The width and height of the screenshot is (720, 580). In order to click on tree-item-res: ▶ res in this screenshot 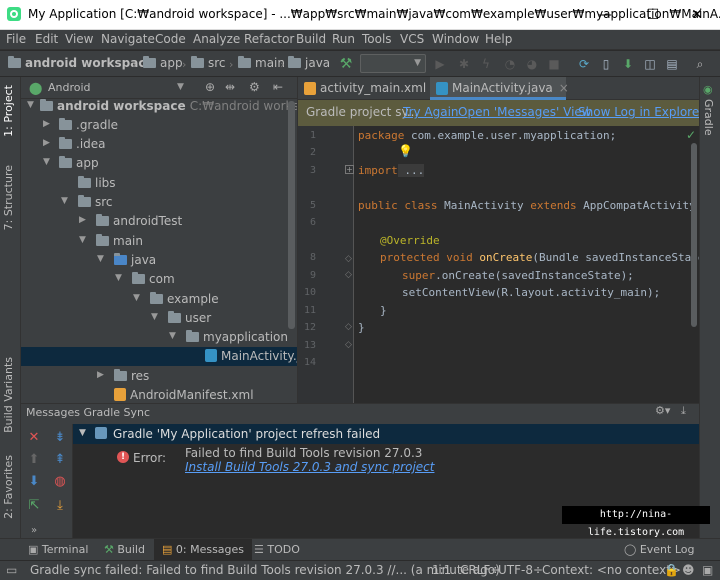, I will do `click(159, 376)`.